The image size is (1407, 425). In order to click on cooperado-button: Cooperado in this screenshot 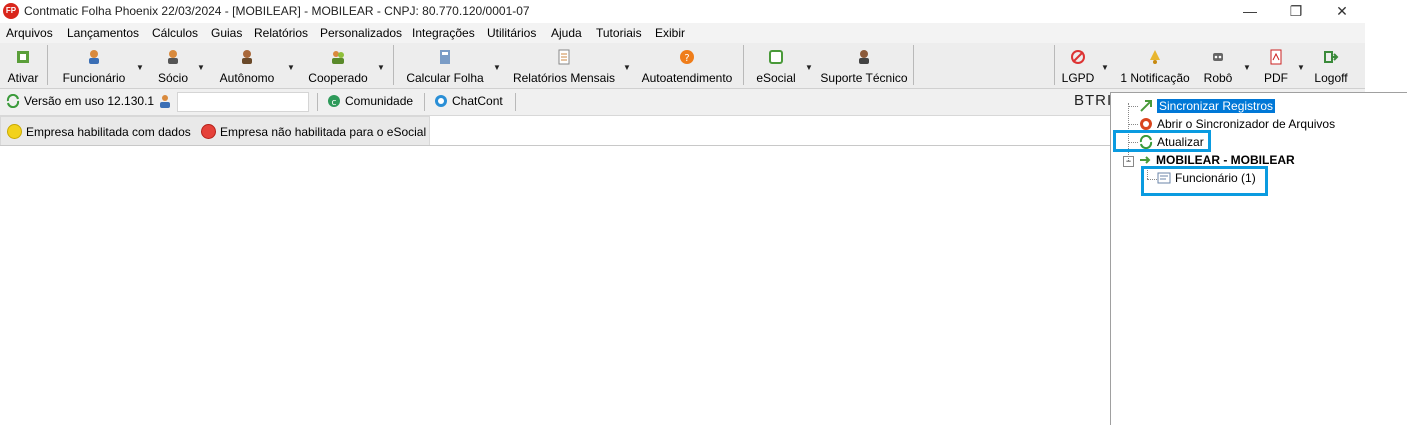, I will do `click(338, 66)`.